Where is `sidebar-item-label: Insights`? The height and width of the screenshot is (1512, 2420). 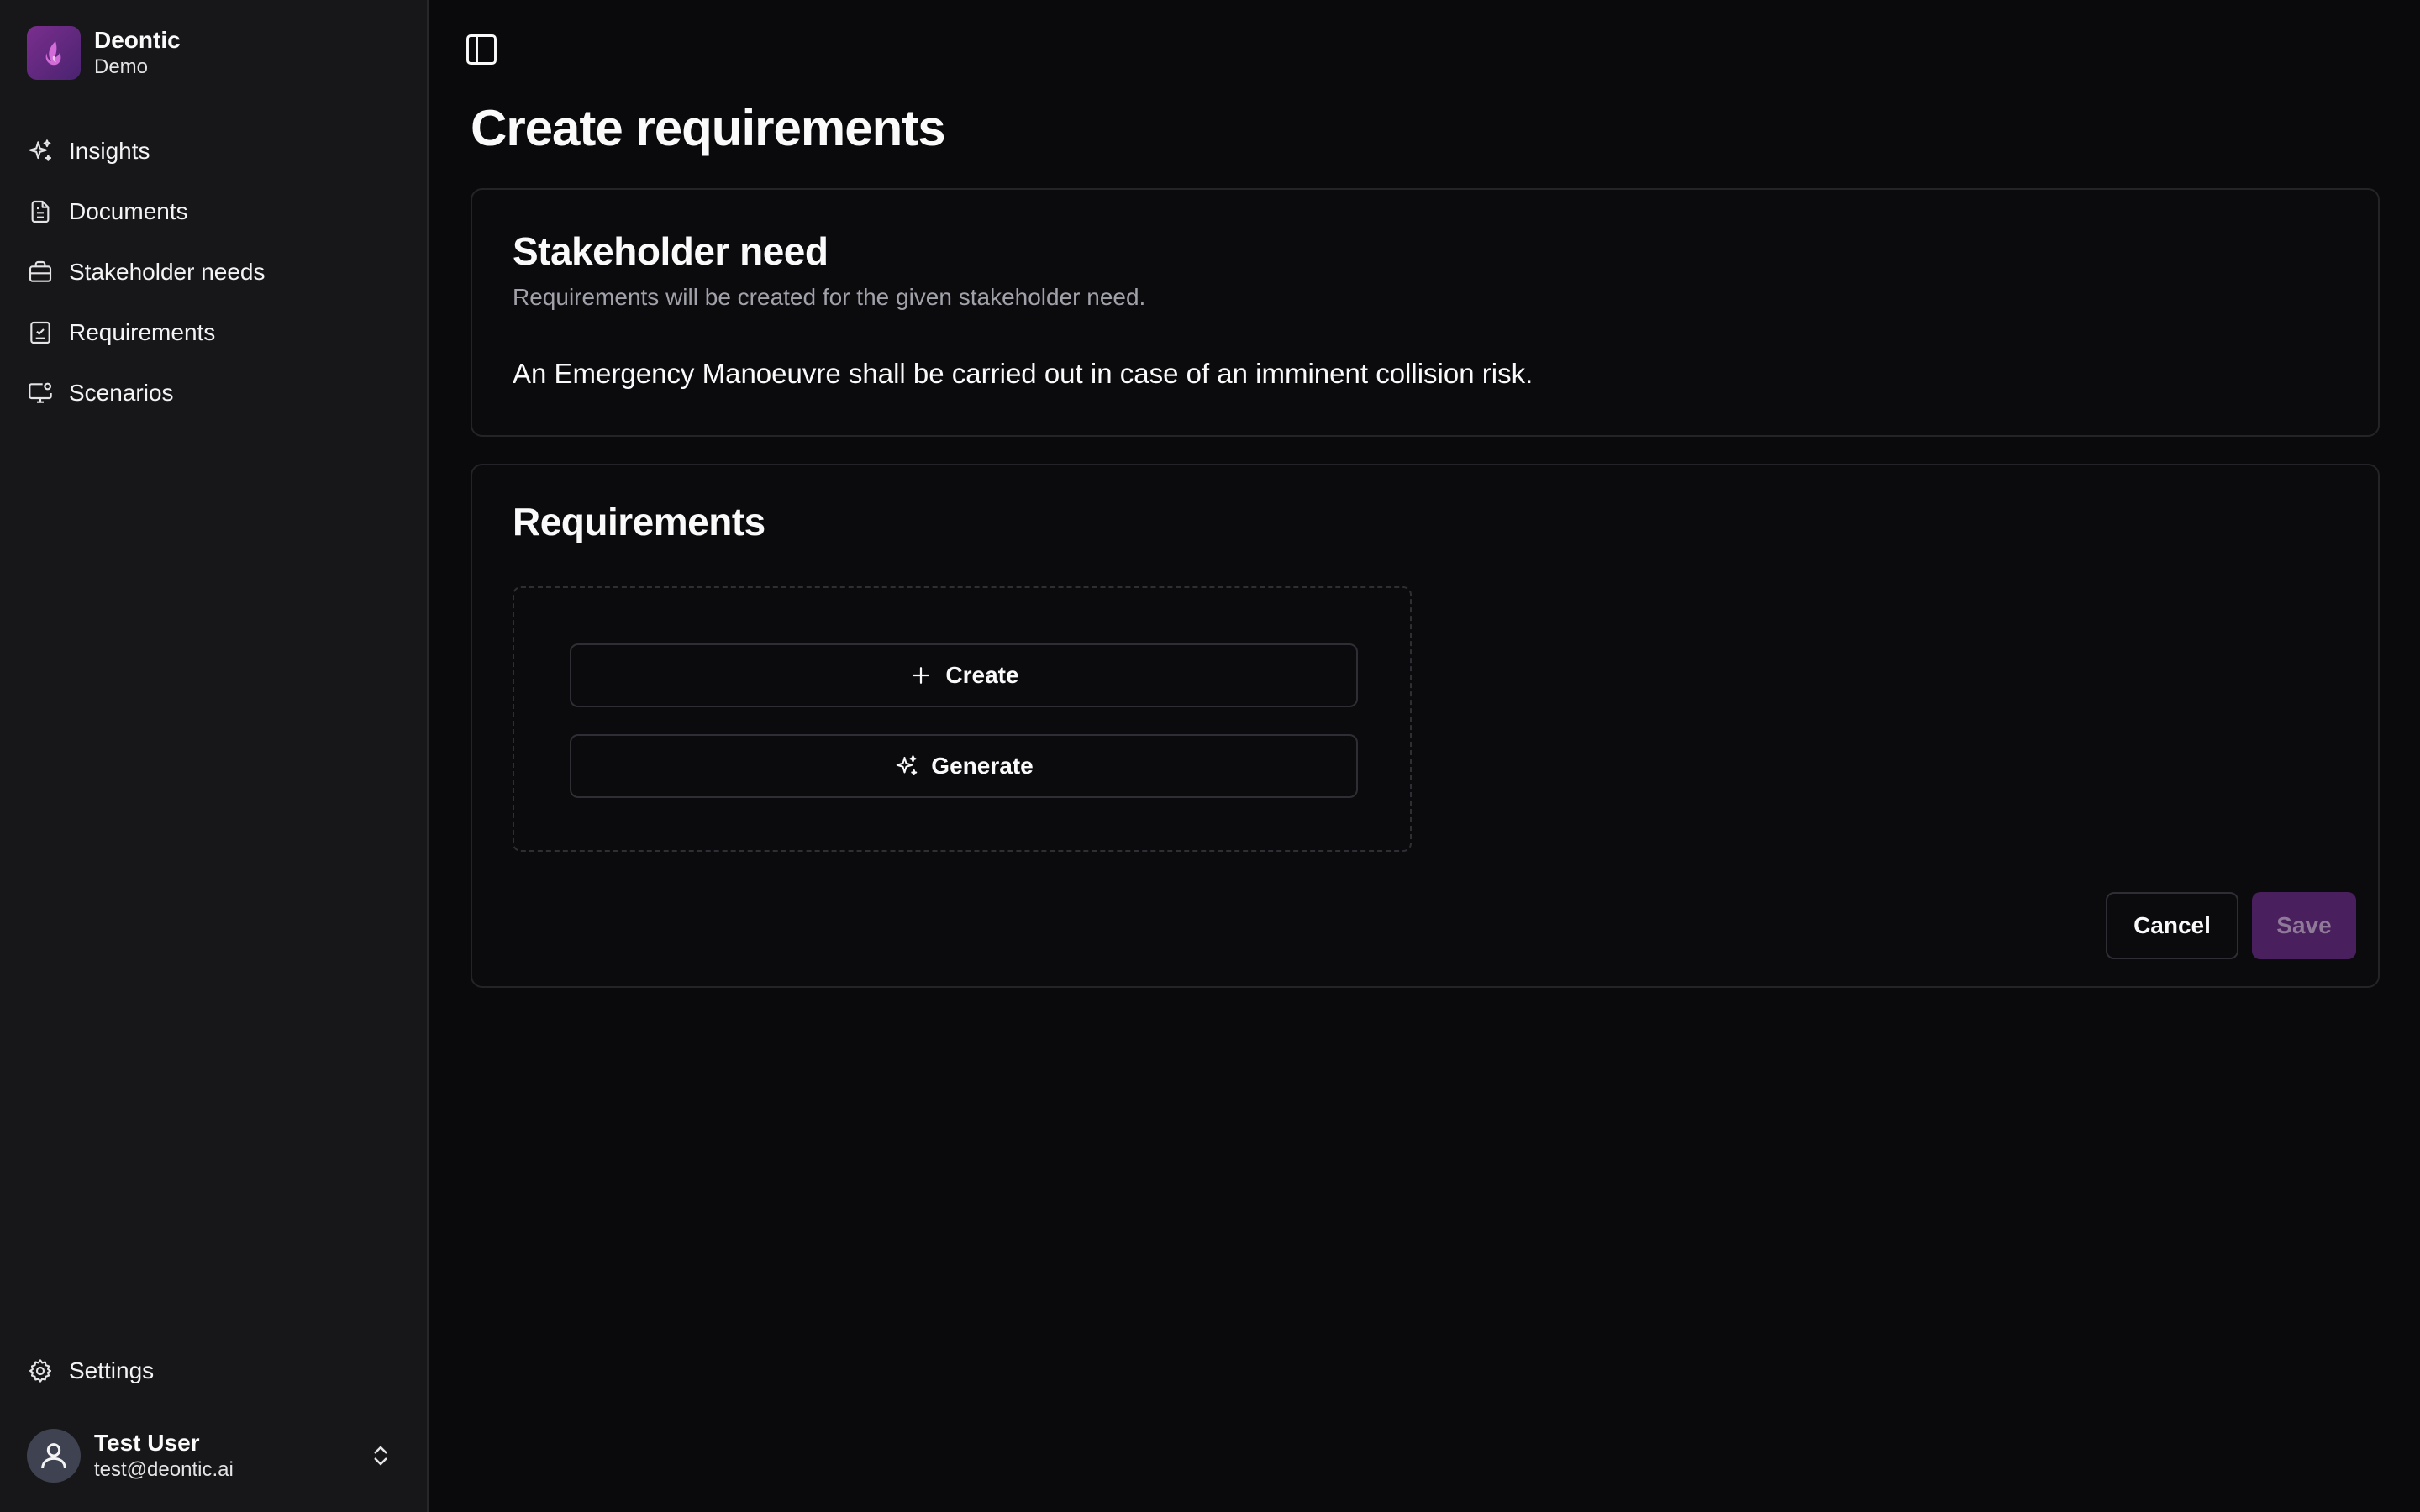
sidebar-item-label: Insights is located at coordinates (109, 151).